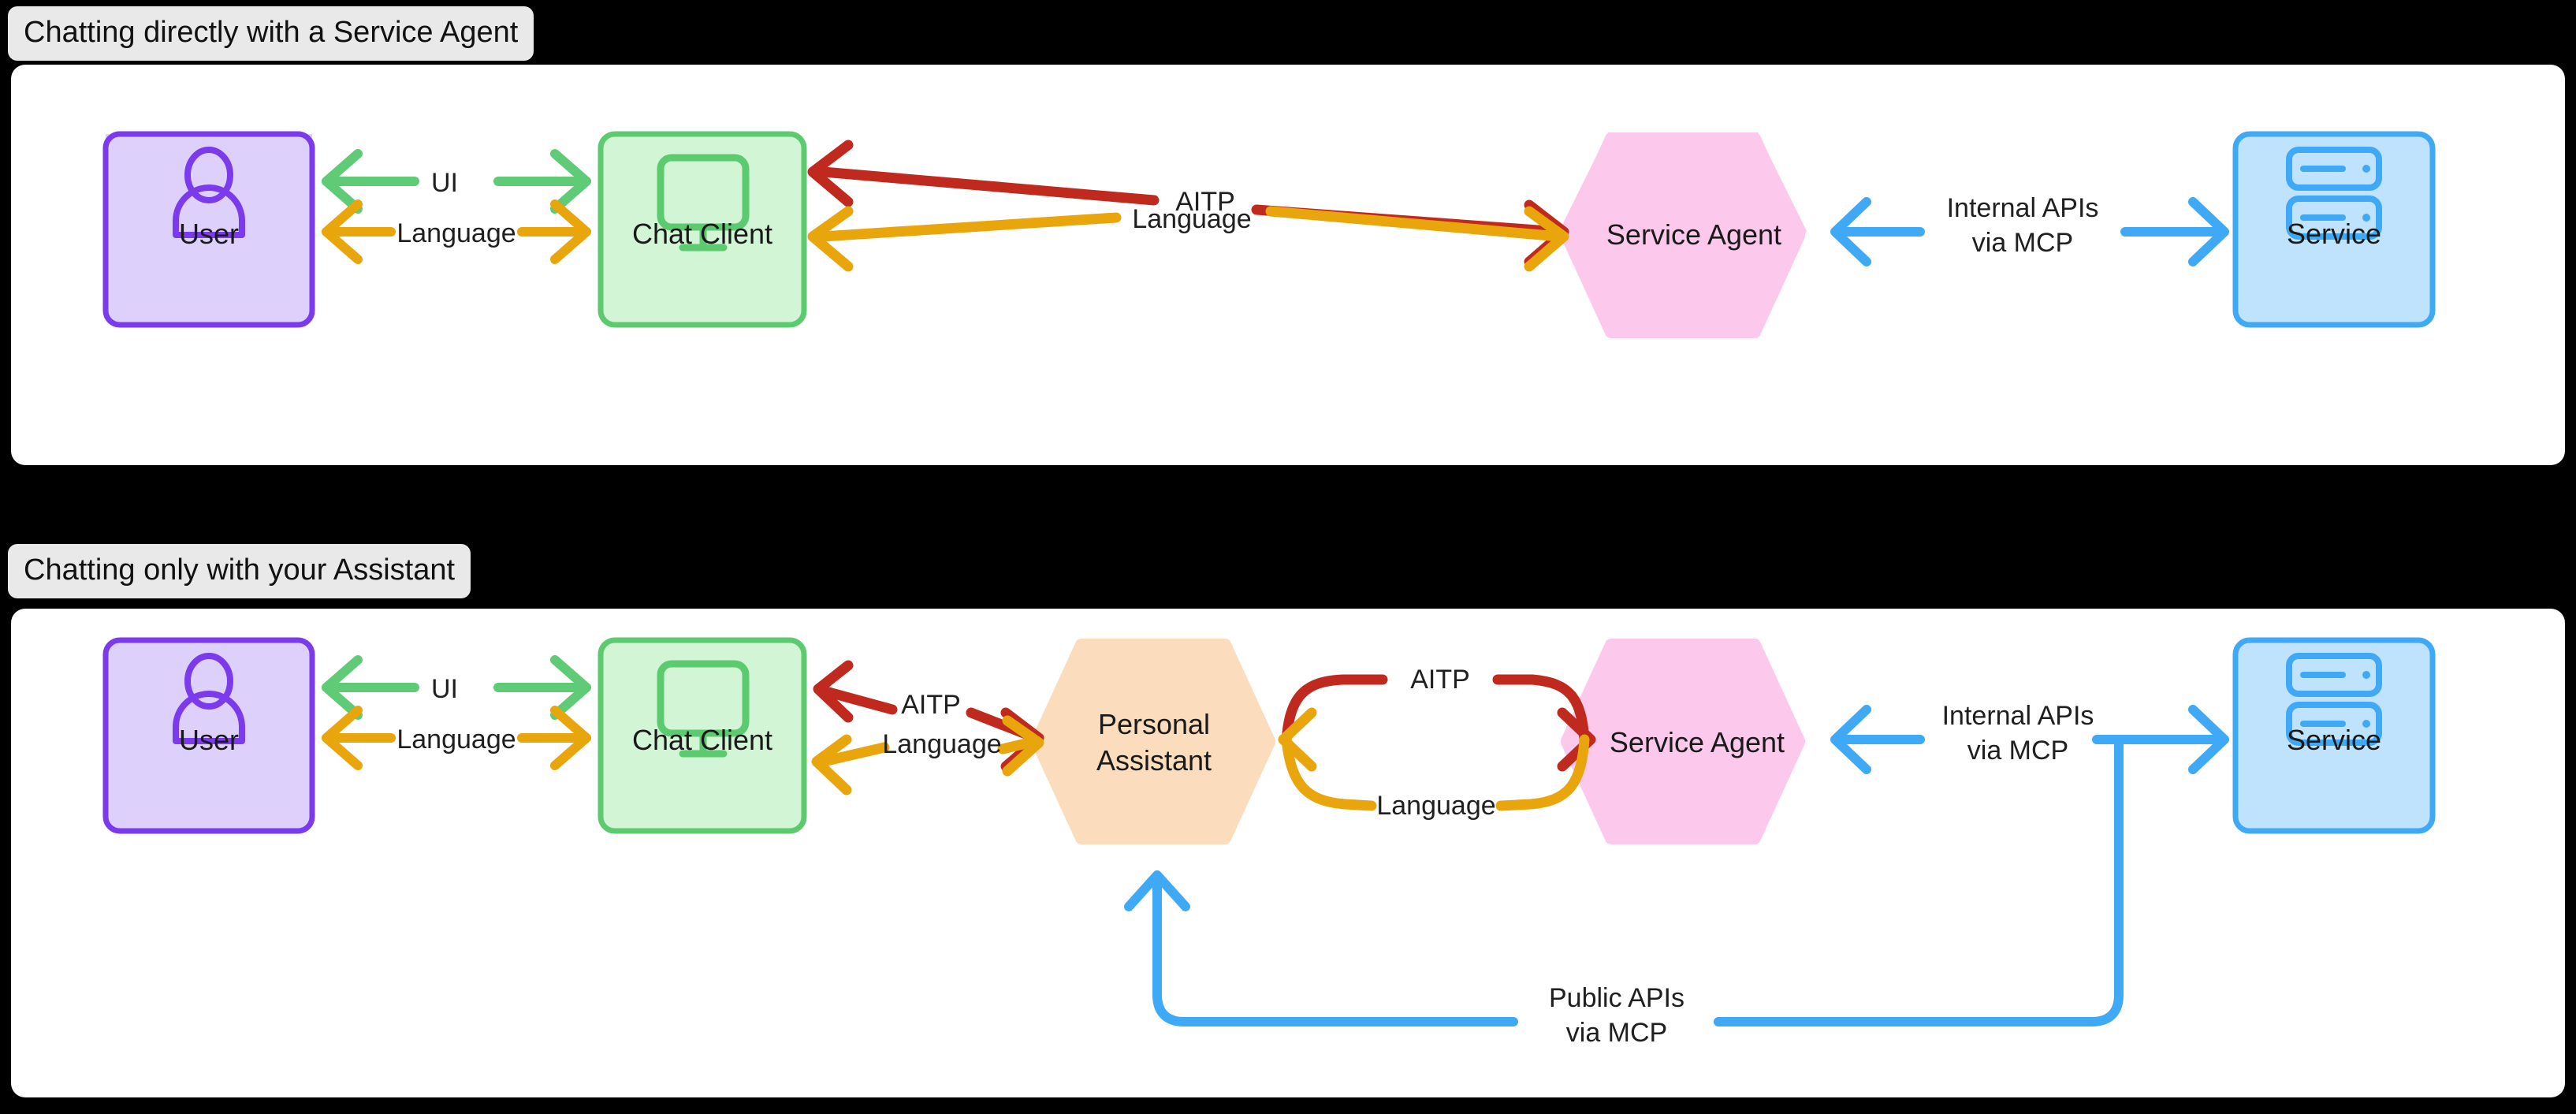 Image resolution: width=2576 pixels, height=1114 pixels. I want to click on edge-language-agent-assistant, so click(1434, 759).